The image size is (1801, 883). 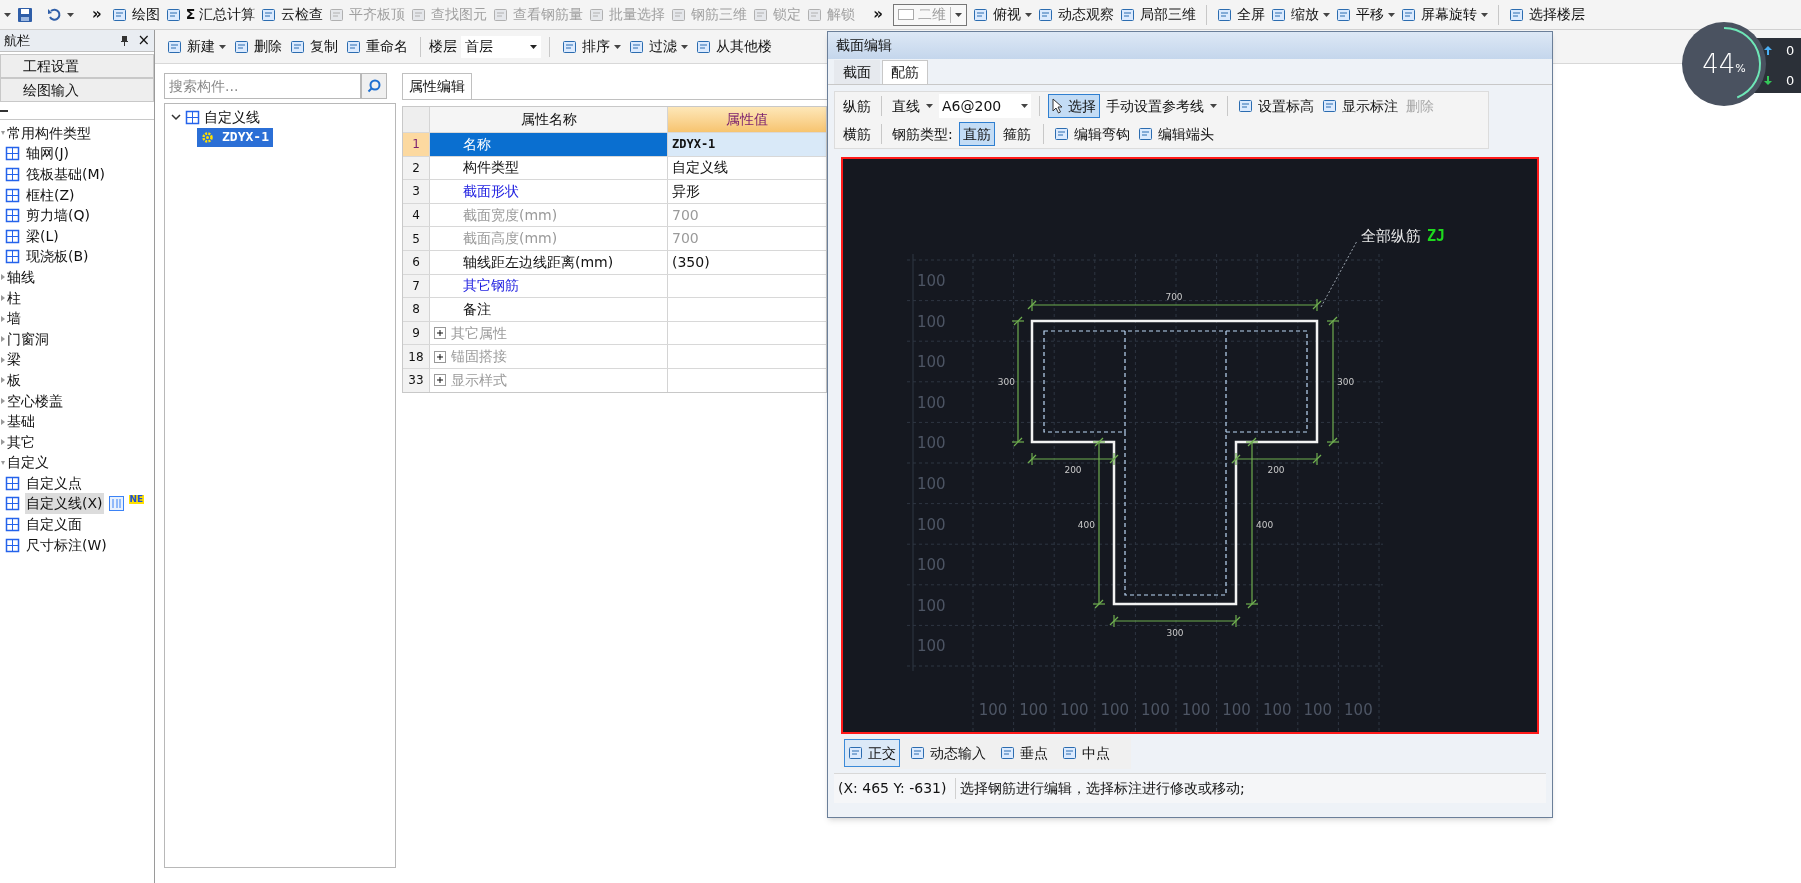 What do you see at coordinates (210, 14) in the screenshot?
I see `toolbar-button: Σ 汇总计算` at bounding box center [210, 14].